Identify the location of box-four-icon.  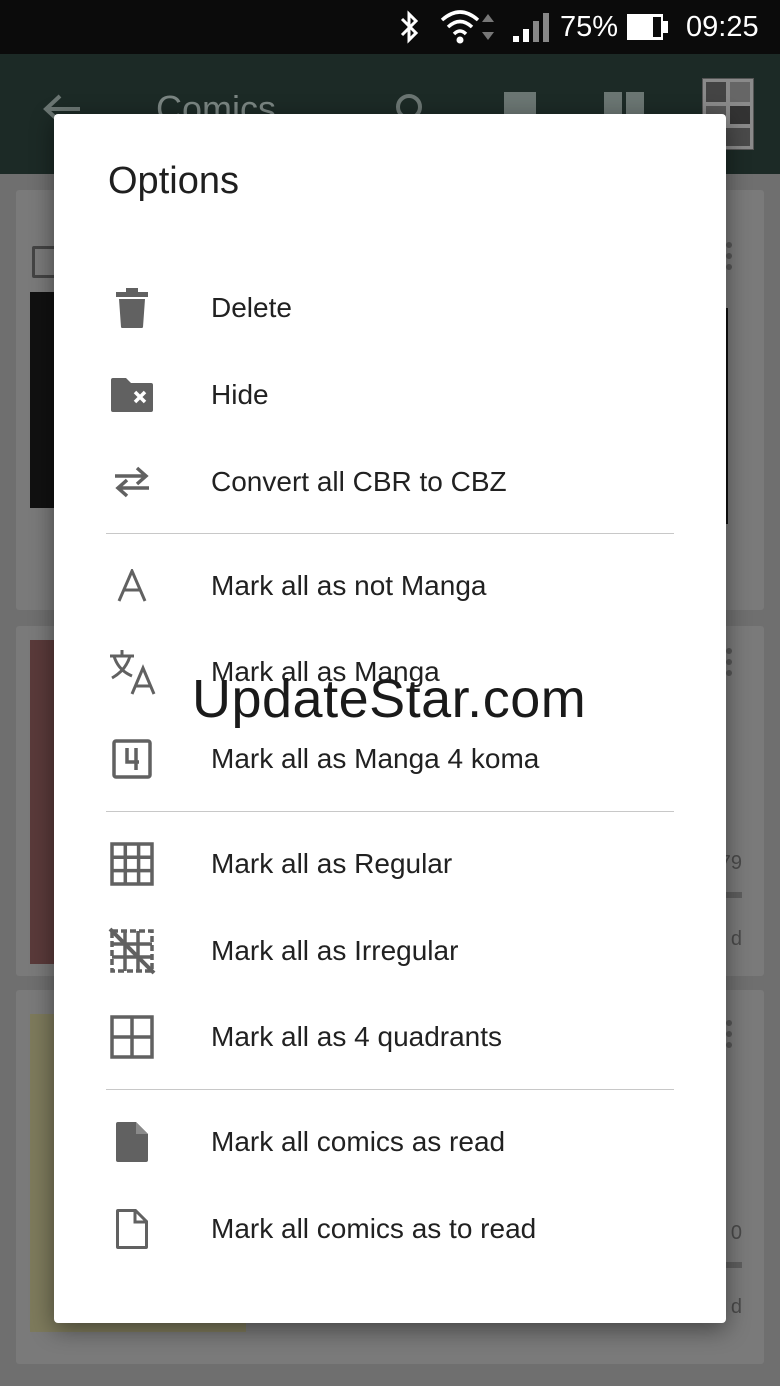
(132, 759).